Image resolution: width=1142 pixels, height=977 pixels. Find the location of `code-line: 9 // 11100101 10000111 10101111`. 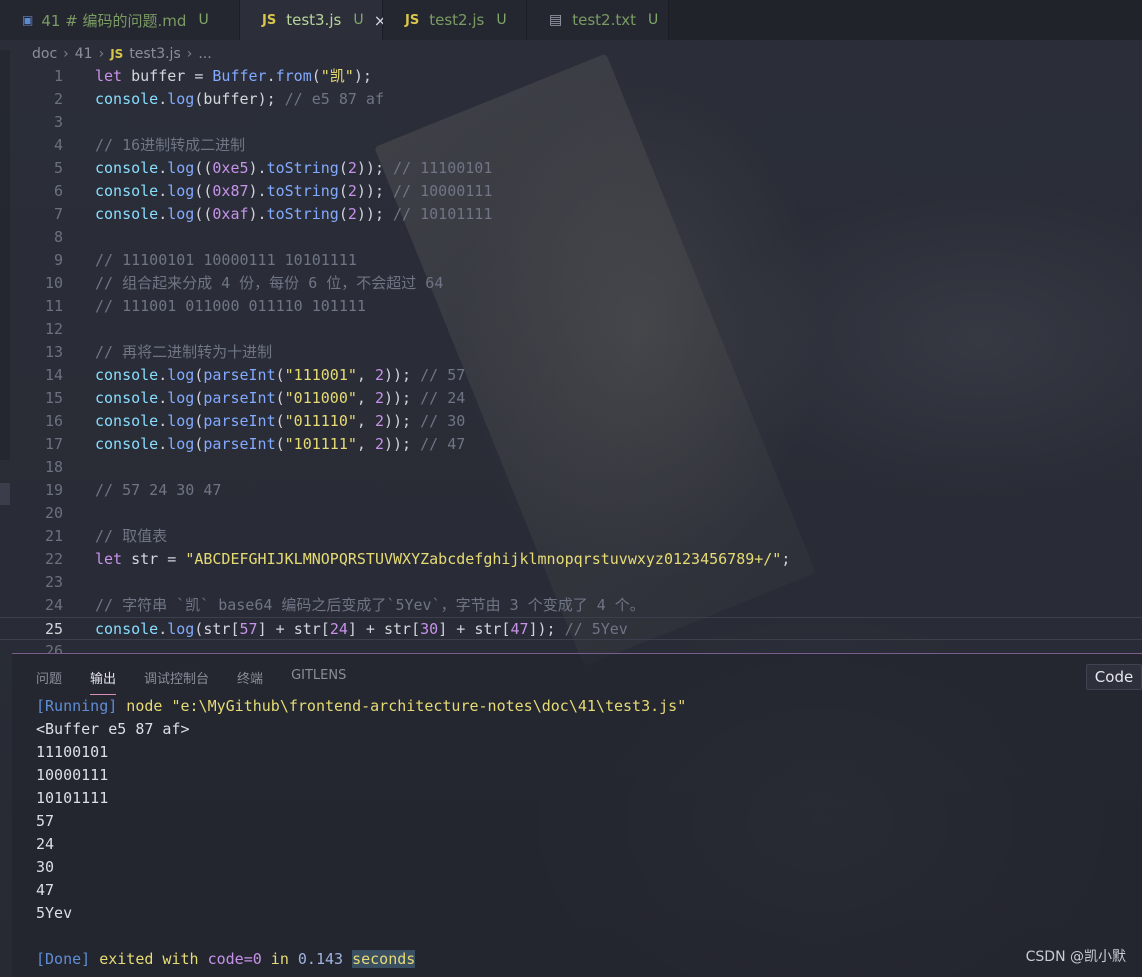

code-line: 9 // 11100101 10000111 10101111 is located at coordinates (571, 260).